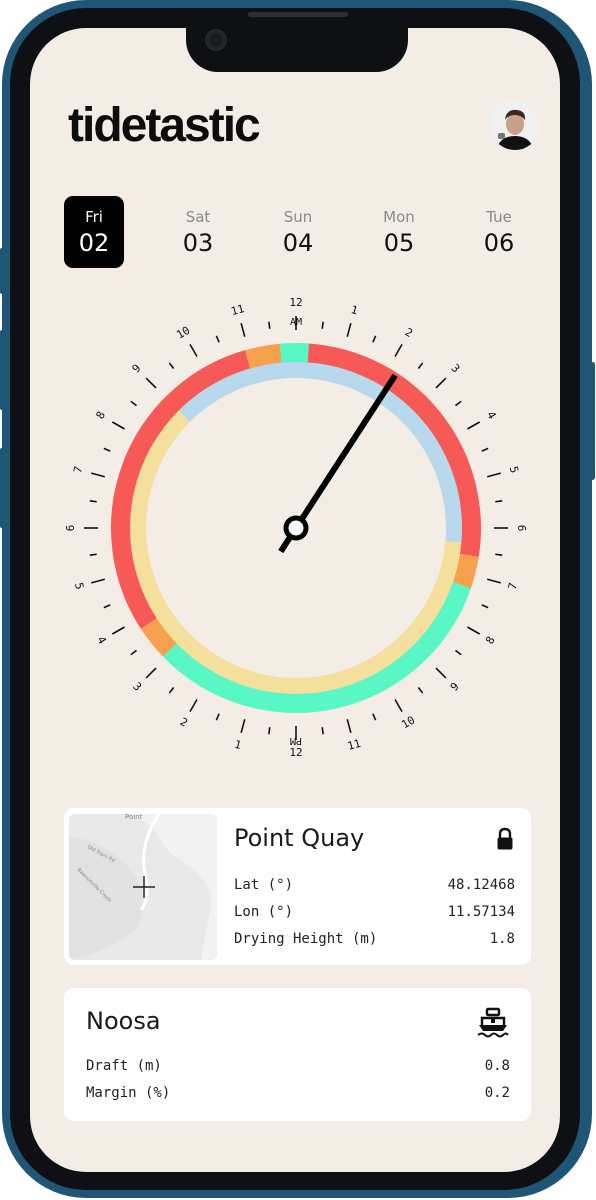 The height and width of the screenshot is (1200, 596). What do you see at coordinates (502, 939) in the screenshot?
I see `row-value: 1.8` at bounding box center [502, 939].